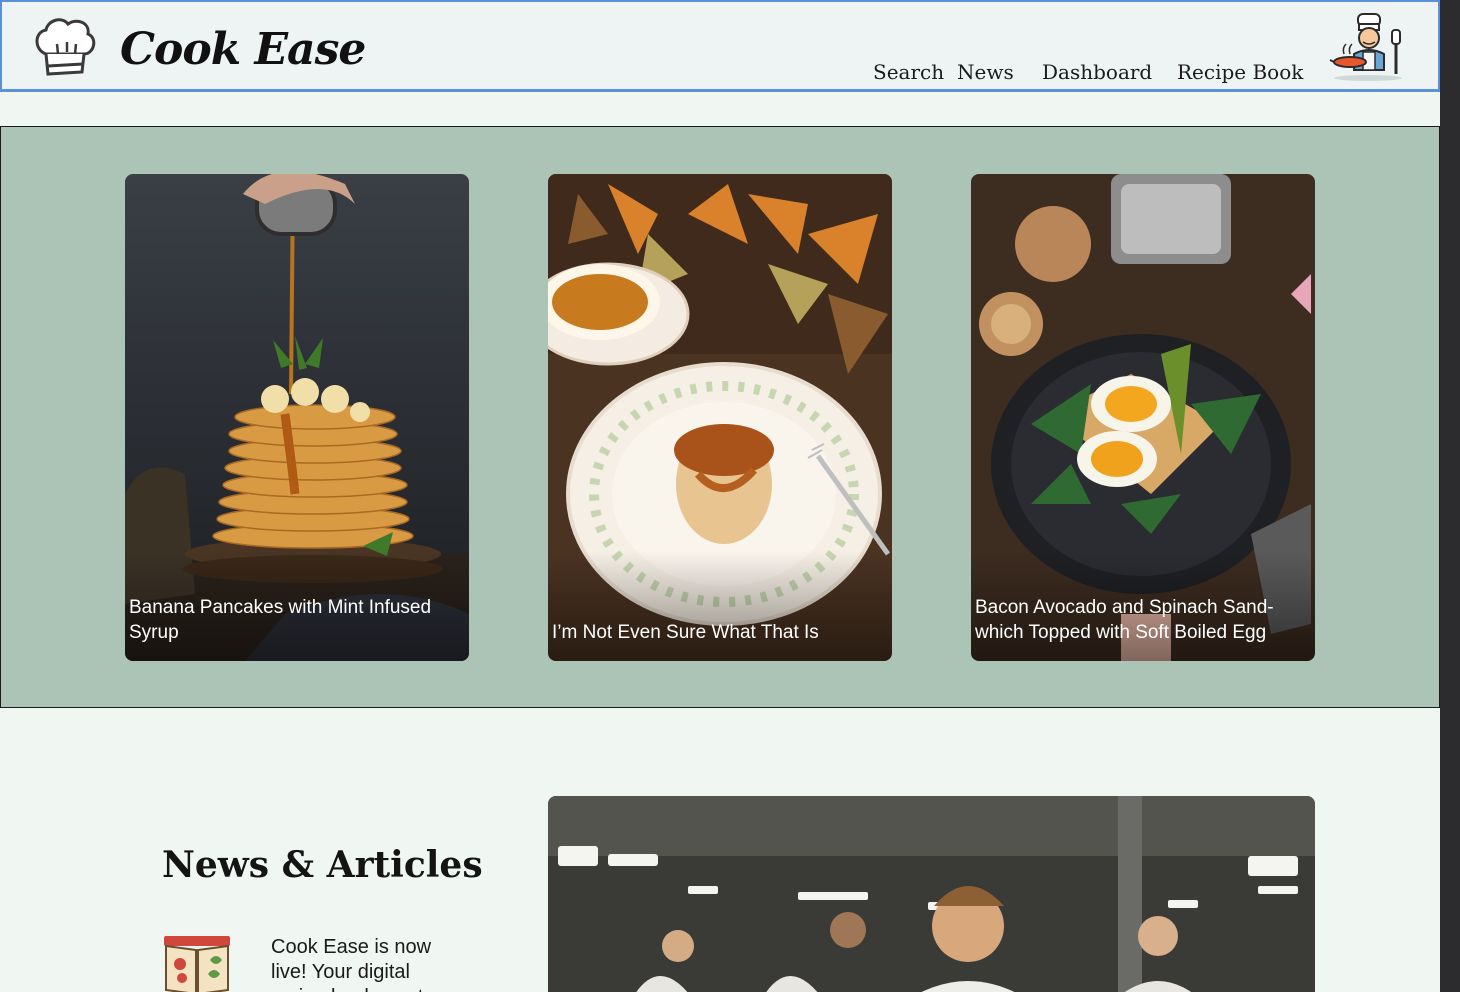  Describe the element at coordinates (1367, 47) in the screenshot. I see `chef-cooking-icon` at that location.